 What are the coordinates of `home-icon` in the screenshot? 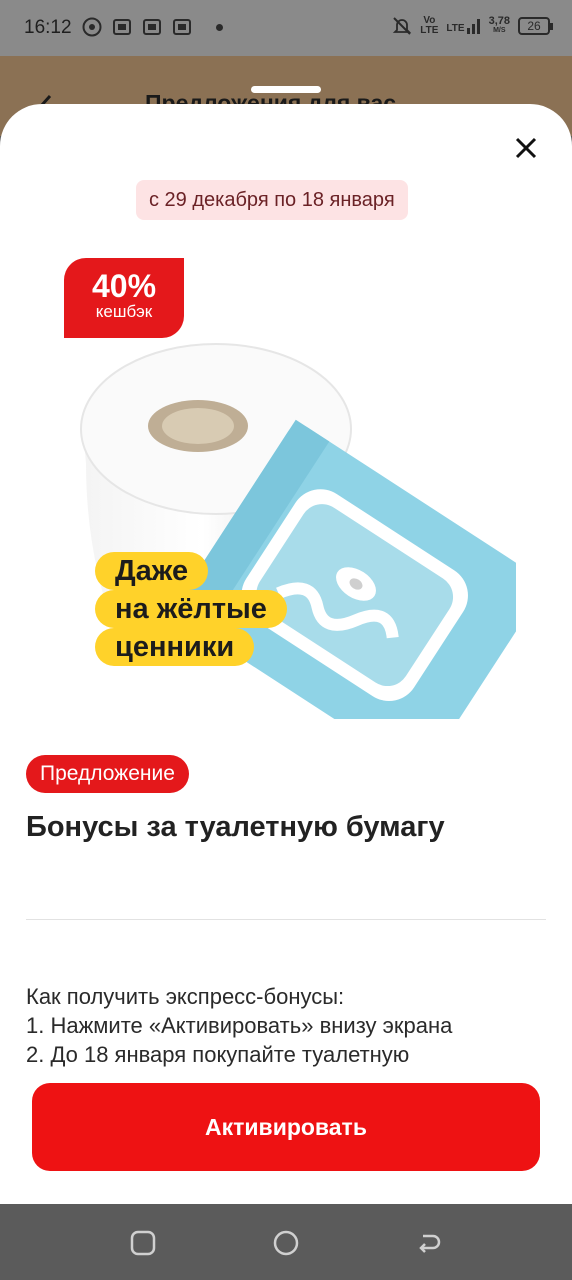 It's located at (286, 1243).